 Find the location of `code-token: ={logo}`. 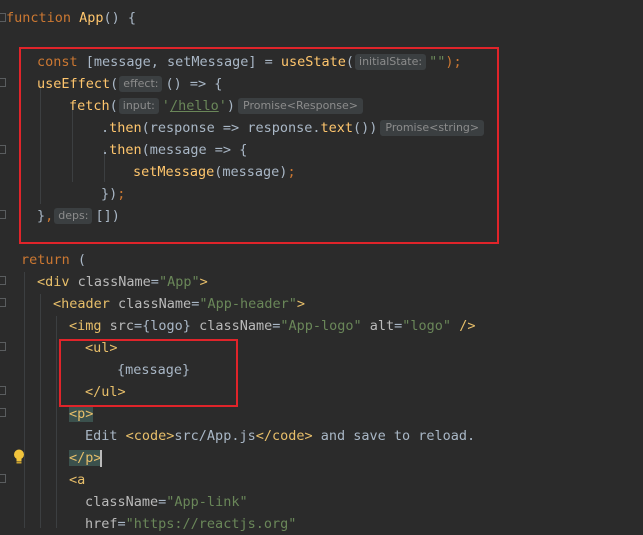

code-token: ={logo} is located at coordinates (162, 326).